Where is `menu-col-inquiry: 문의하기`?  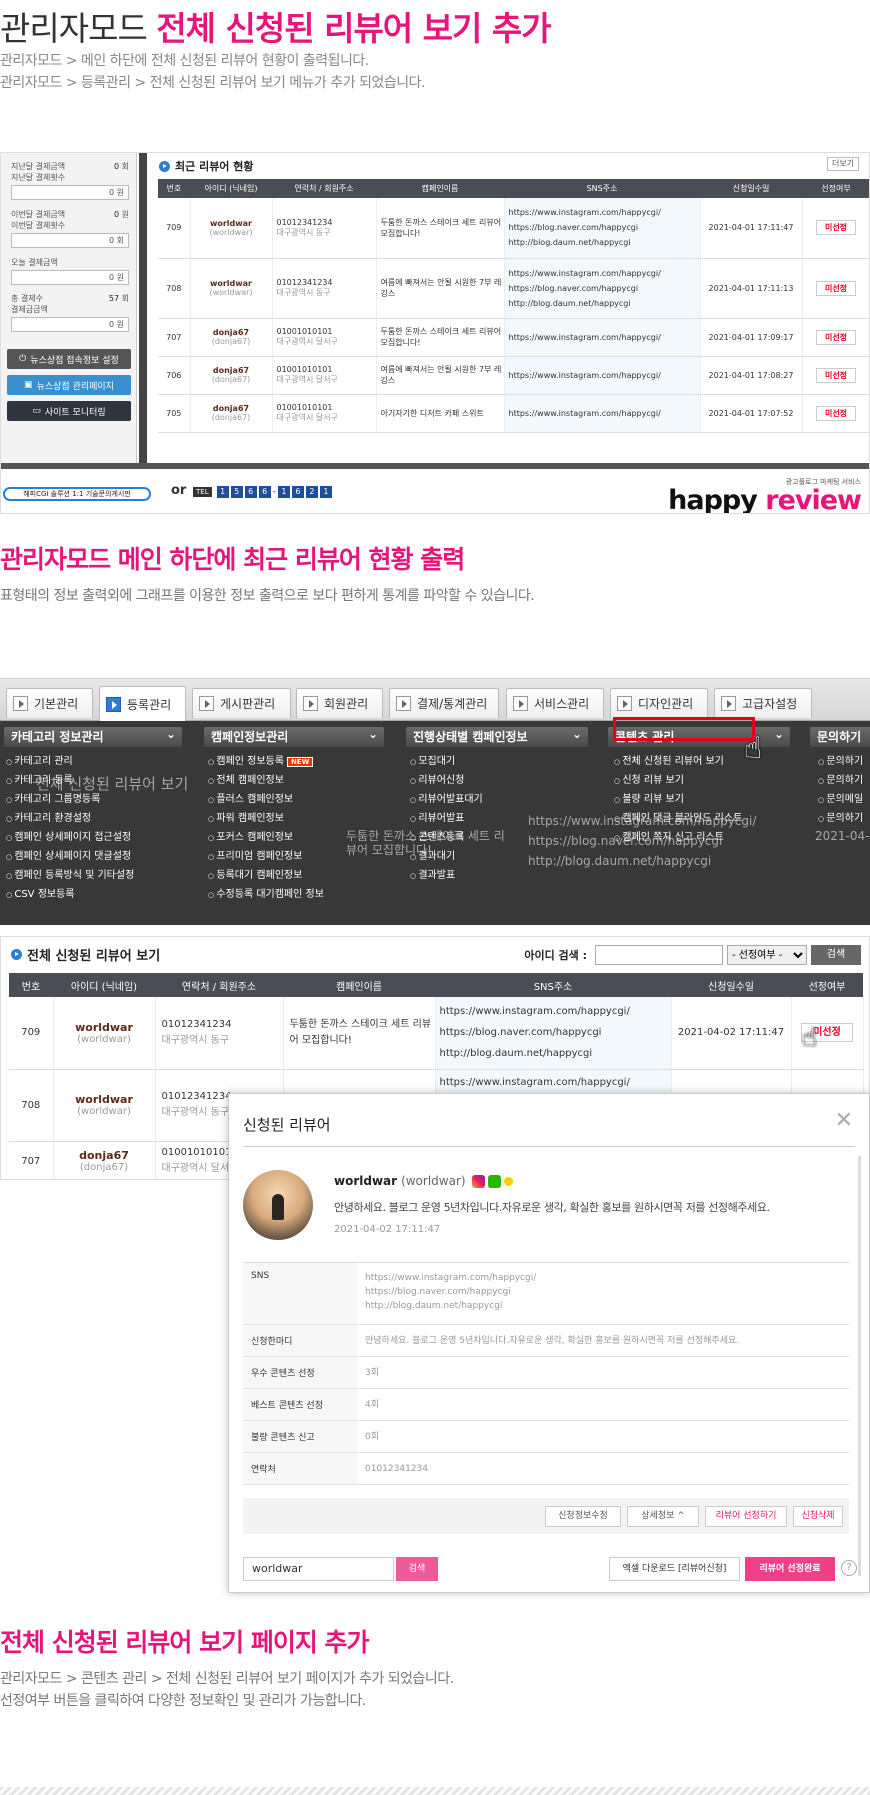
menu-col-inquiry: 문의하기 is located at coordinates (840, 737).